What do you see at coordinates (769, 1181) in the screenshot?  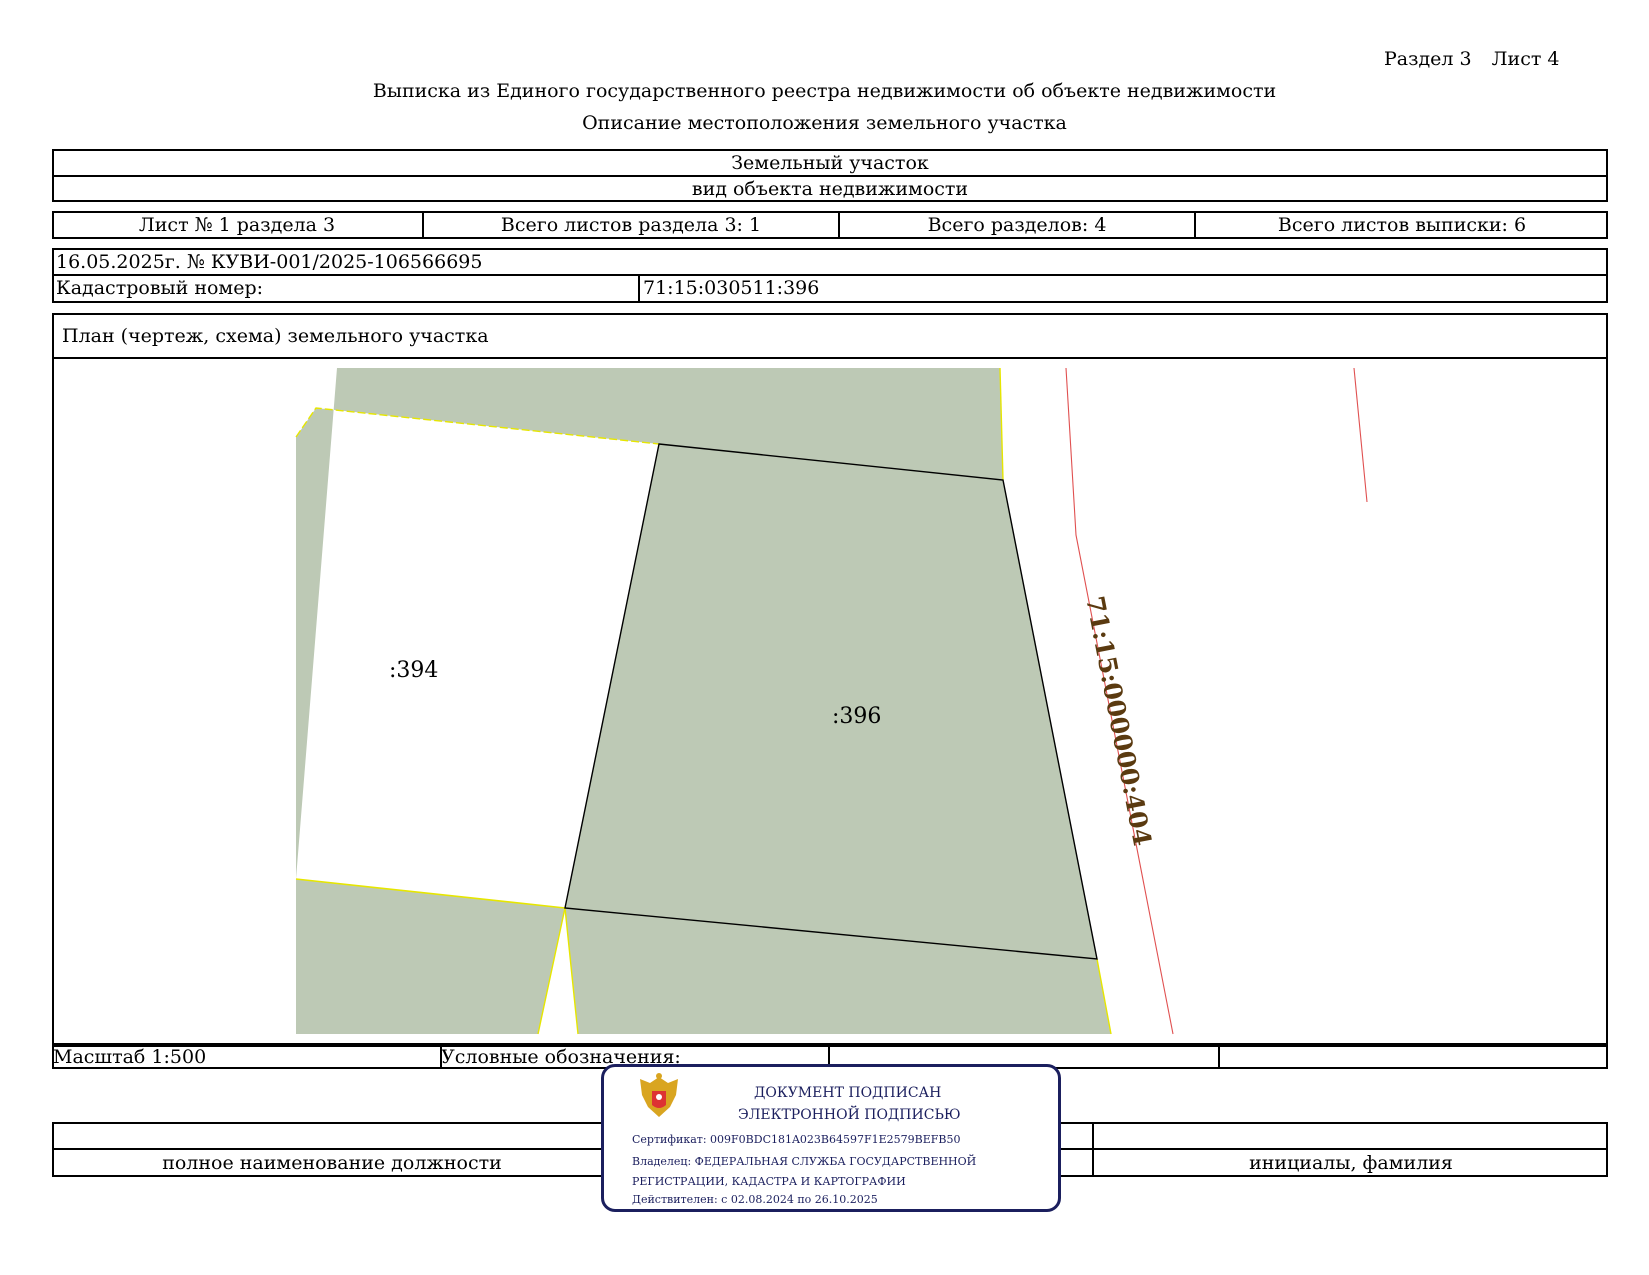 I see `stamp-owner-2: РЕГИСТРАЦИИ, КАДАСТРА И КАРТОГРАФИИ` at bounding box center [769, 1181].